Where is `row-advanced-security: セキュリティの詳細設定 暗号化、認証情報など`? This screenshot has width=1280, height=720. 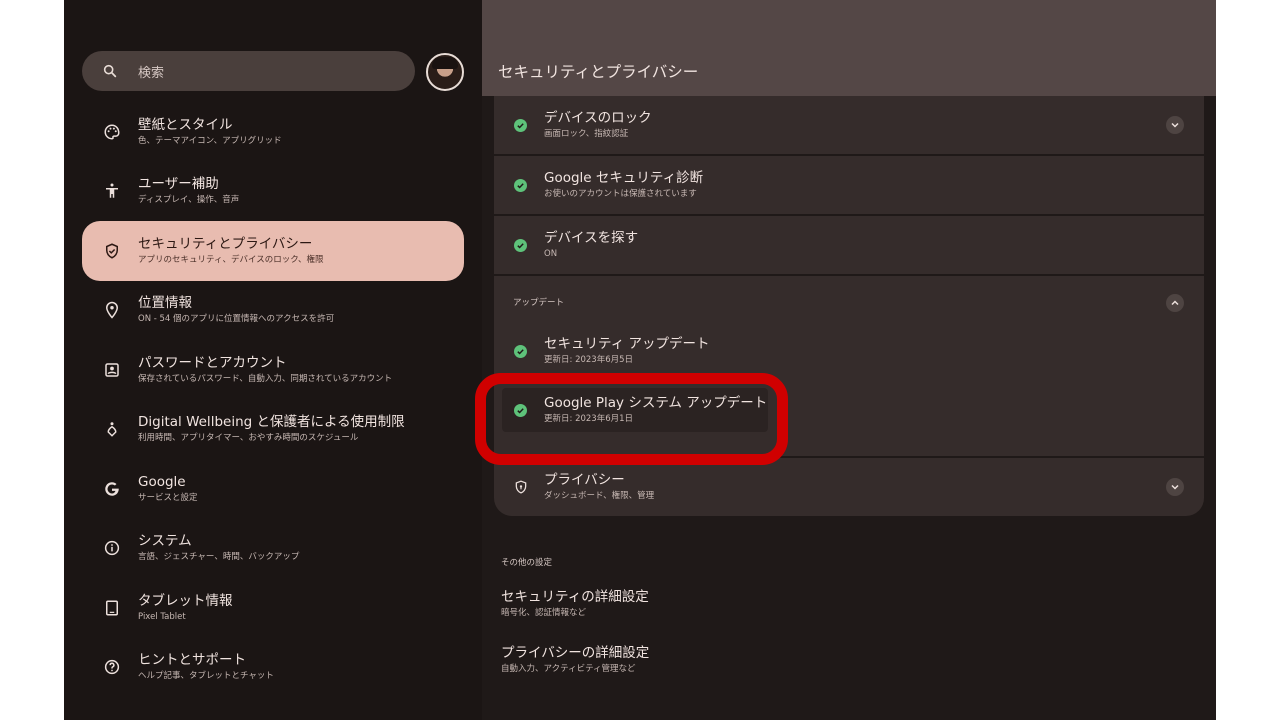 row-advanced-security: セキュリティの詳細設定 暗号化、認証情報など is located at coordinates (575, 604).